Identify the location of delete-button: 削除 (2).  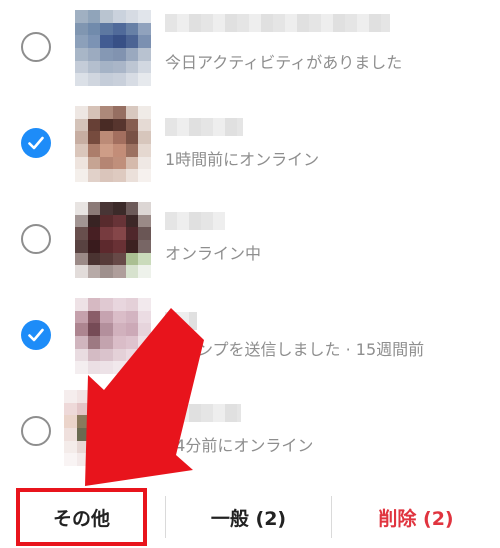
(416, 517).